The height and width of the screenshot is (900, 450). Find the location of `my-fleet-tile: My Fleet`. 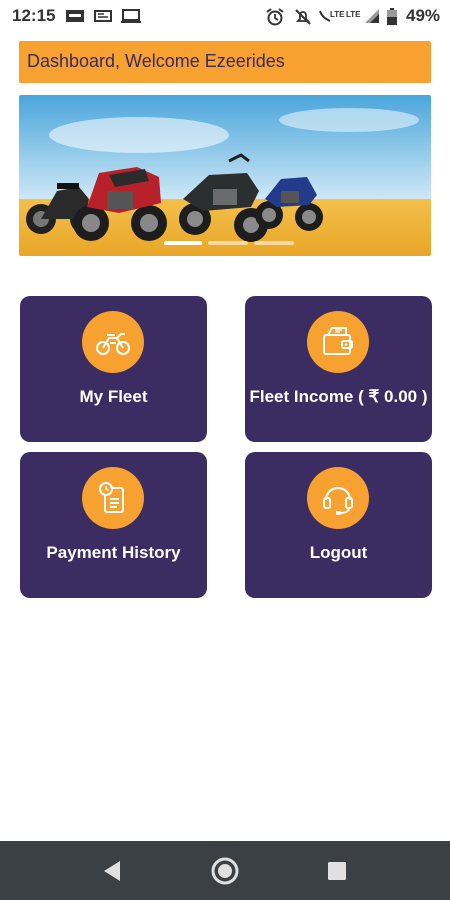

my-fleet-tile: My Fleet is located at coordinates (113, 369).